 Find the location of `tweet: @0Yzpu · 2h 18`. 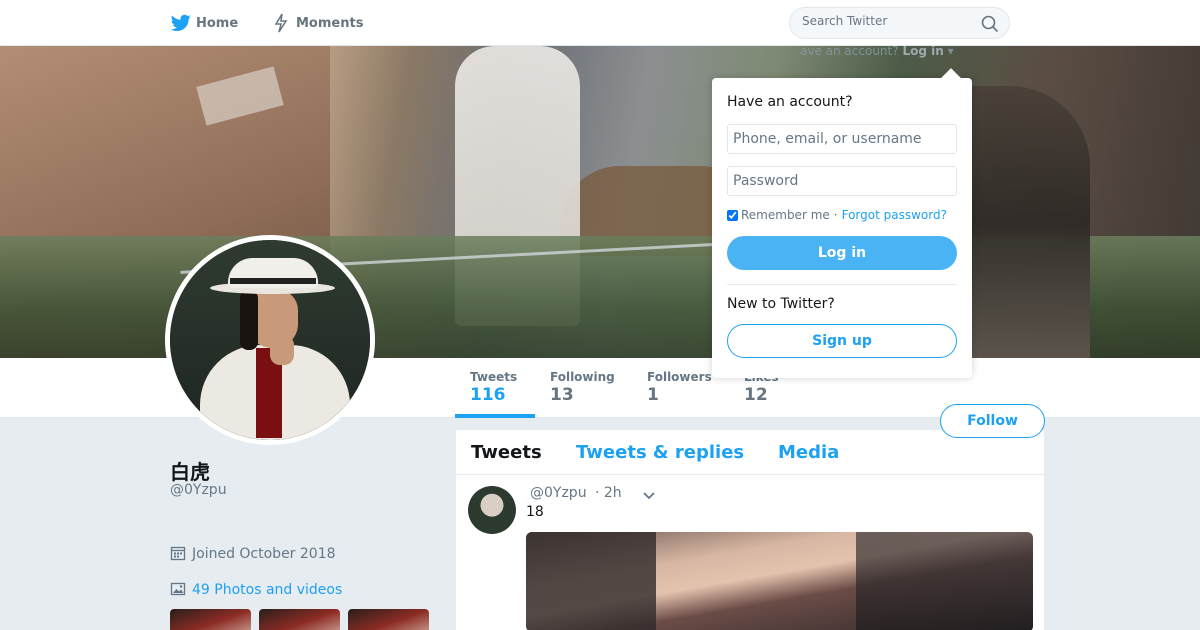

tweet: @0Yzpu · 2h 18 is located at coordinates (750, 552).